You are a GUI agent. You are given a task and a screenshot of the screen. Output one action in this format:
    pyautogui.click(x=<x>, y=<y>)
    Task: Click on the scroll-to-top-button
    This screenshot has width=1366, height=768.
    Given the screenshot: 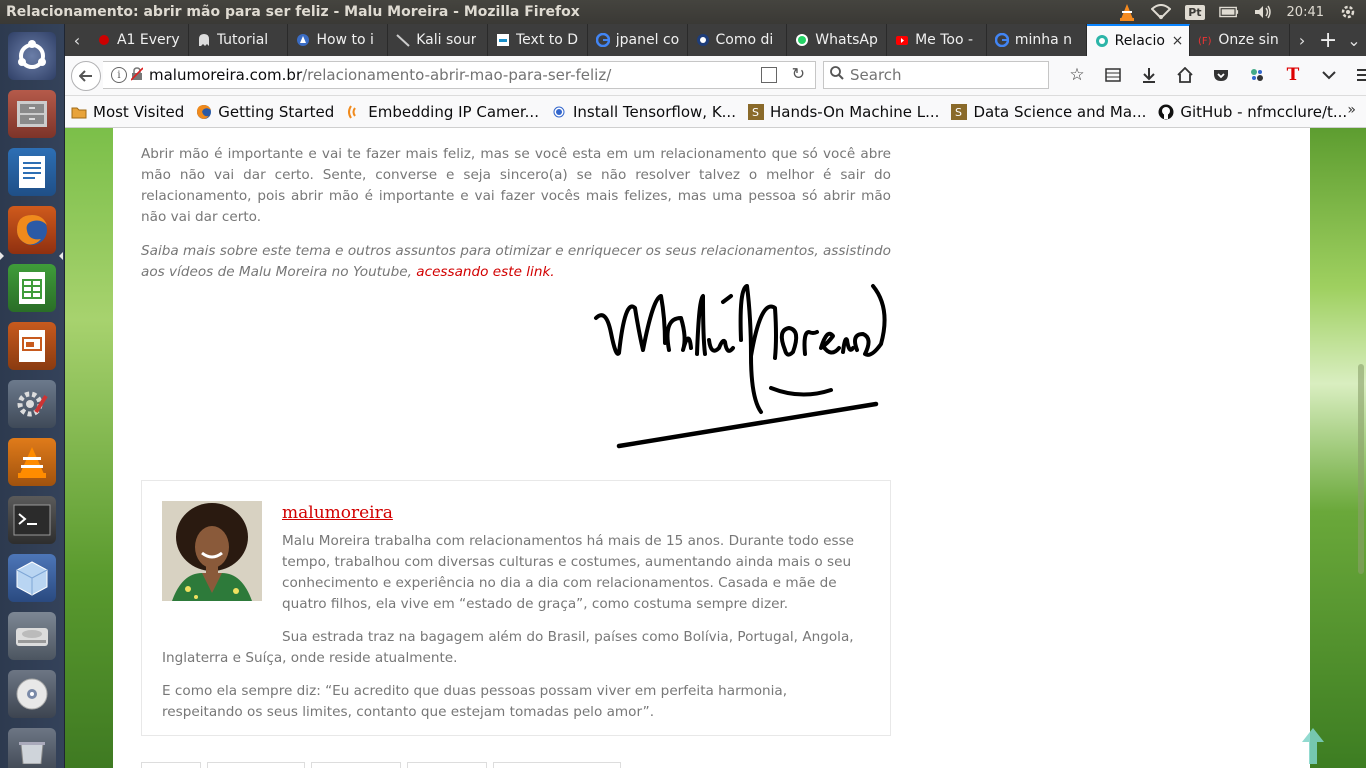 What is the action you would take?
    pyautogui.click(x=1313, y=746)
    